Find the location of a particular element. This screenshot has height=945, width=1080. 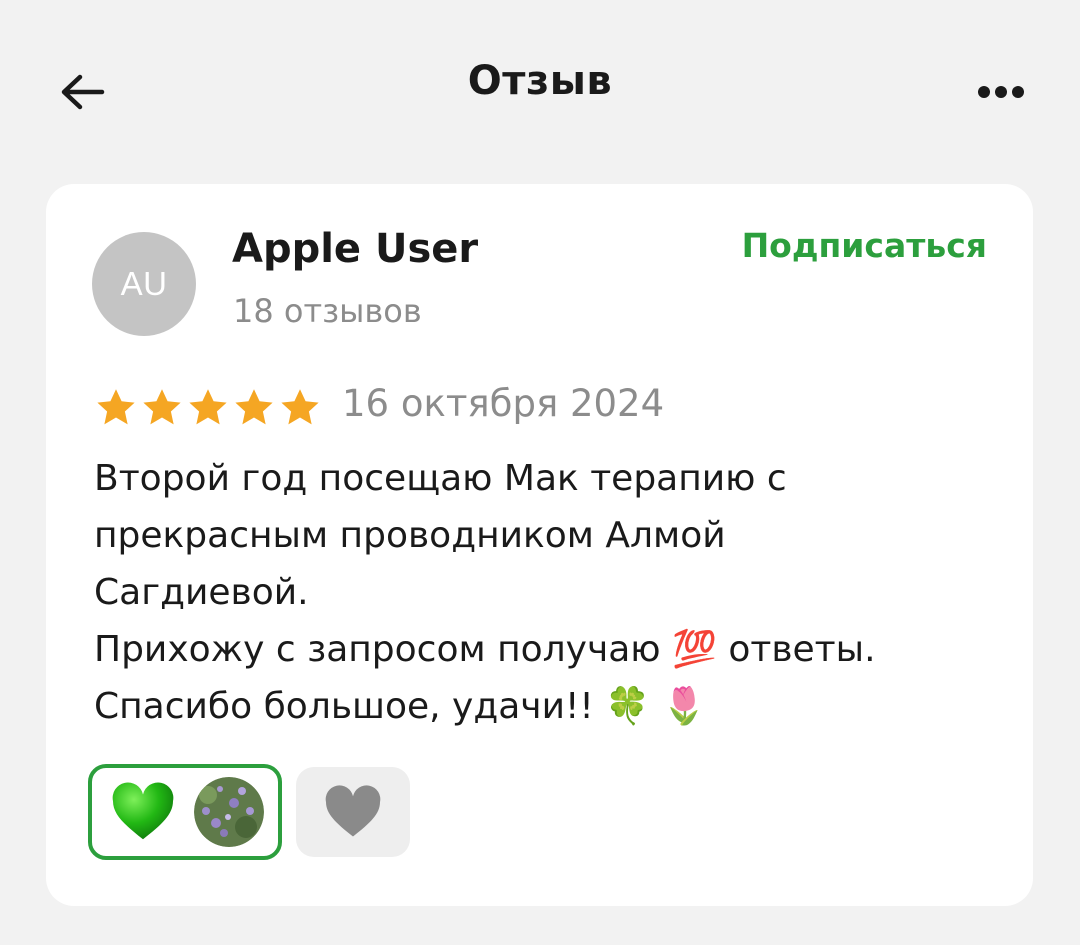

heart-icon is located at coordinates (353, 811).